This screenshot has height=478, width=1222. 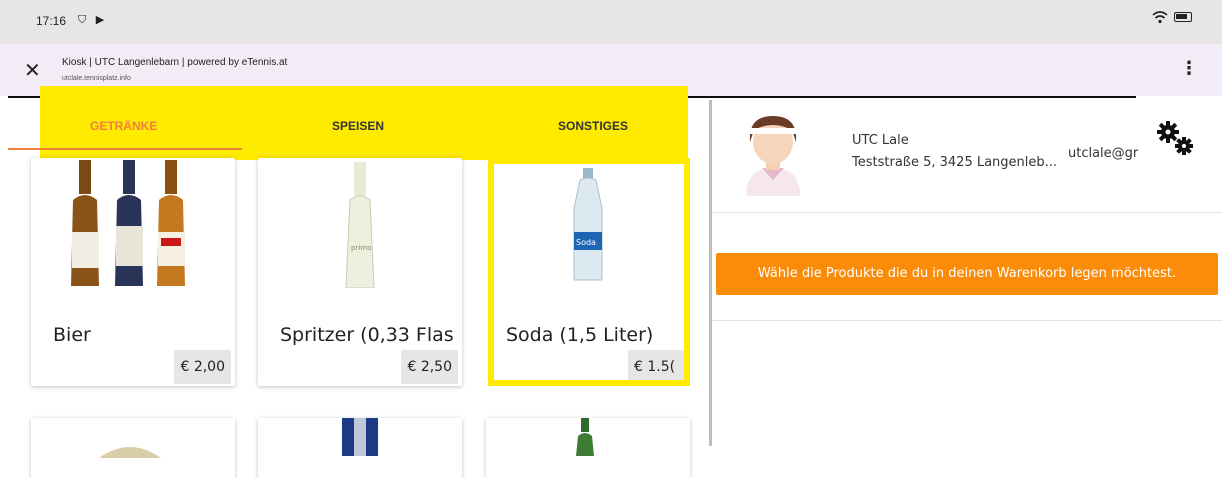 What do you see at coordinates (773, 156) in the screenshot?
I see `avatar` at bounding box center [773, 156].